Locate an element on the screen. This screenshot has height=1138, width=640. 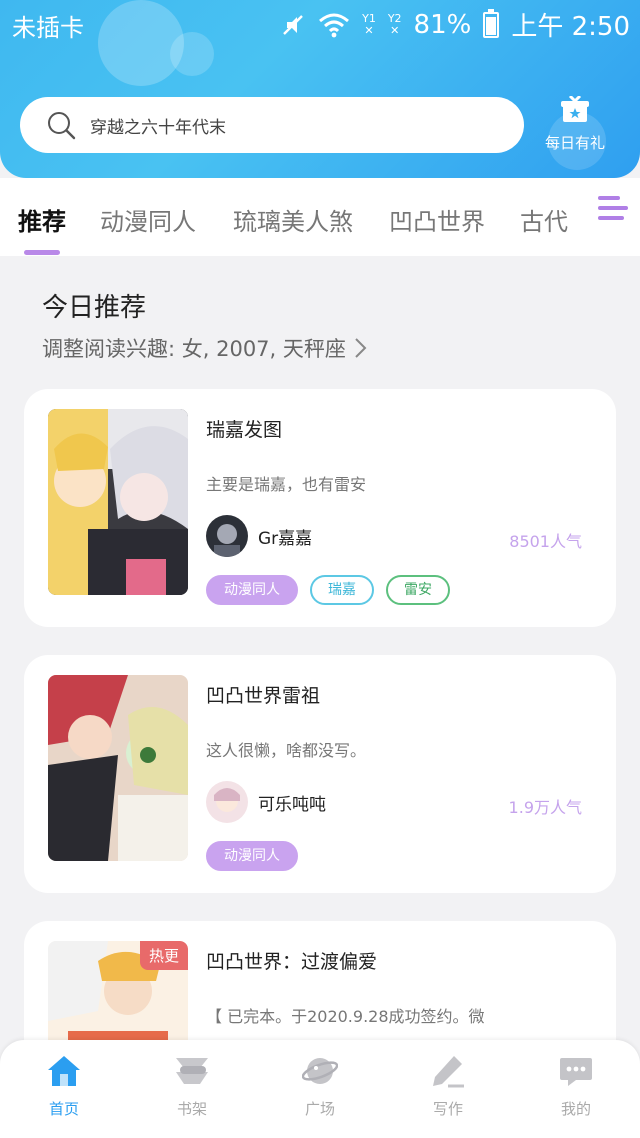
tab-recommend: 推荐 is located at coordinates (42, 219).